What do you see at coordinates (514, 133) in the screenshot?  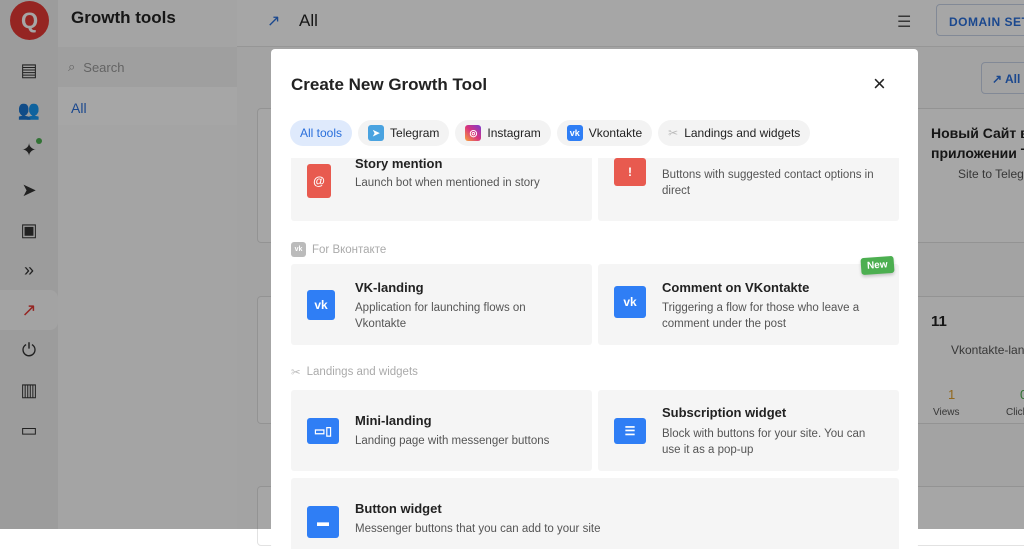 I see `chip-label: Instagram` at bounding box center [514, 133].